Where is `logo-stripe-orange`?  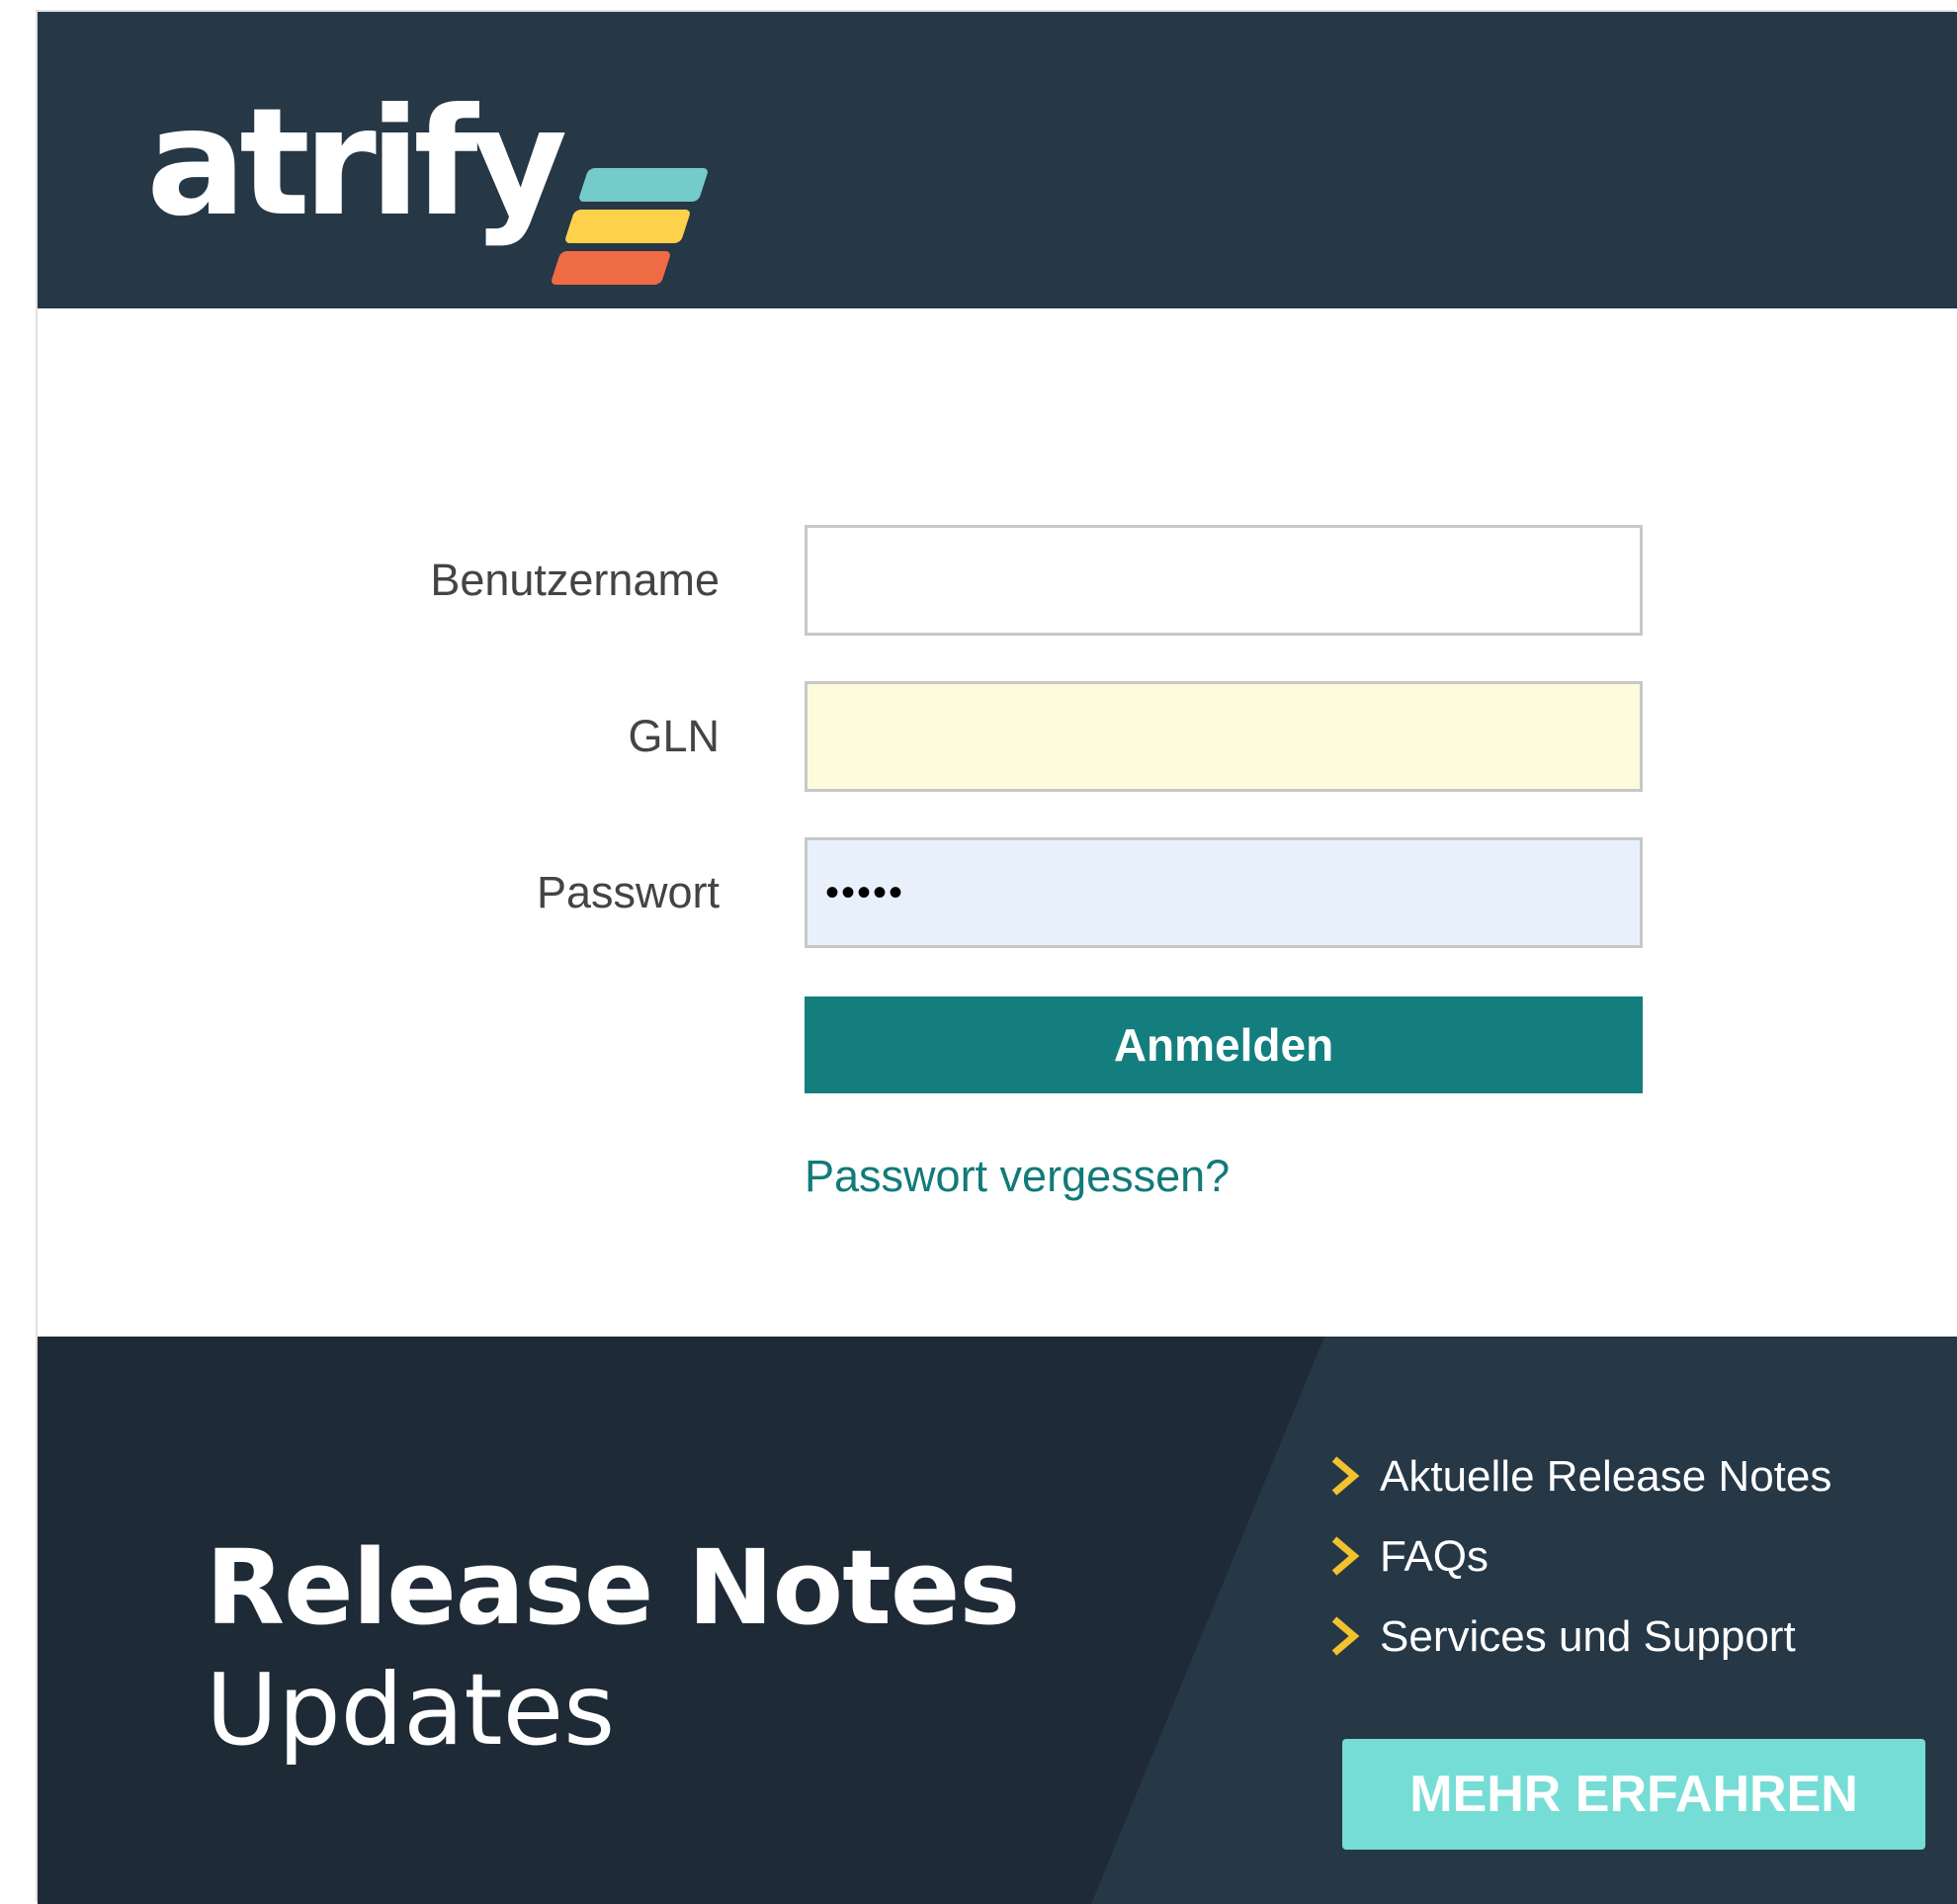
logo-stripe-orange is located at coordinates (611, 268).